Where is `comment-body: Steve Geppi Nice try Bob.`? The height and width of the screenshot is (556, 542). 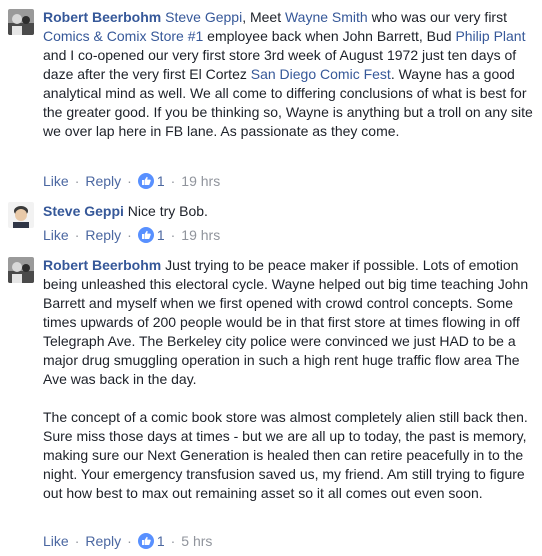 comment-body: Steve Geppi Nice try Bob. is located at coordinates (288, 211).